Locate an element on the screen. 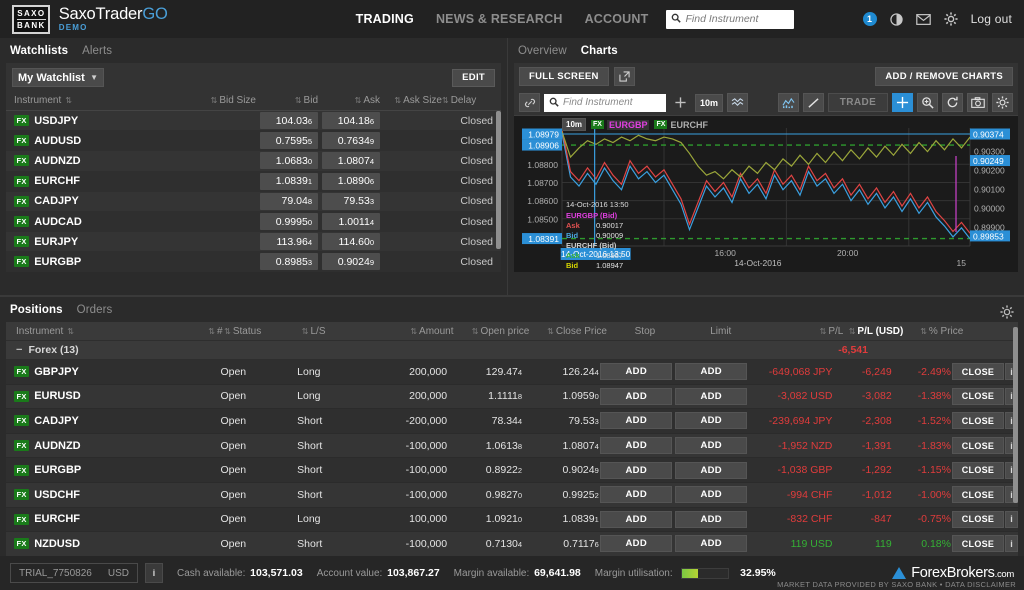 This screenshot has height=590, width=1024. watchlist-selector: My Watchlist ▼ is located at coordinates (58, 77).